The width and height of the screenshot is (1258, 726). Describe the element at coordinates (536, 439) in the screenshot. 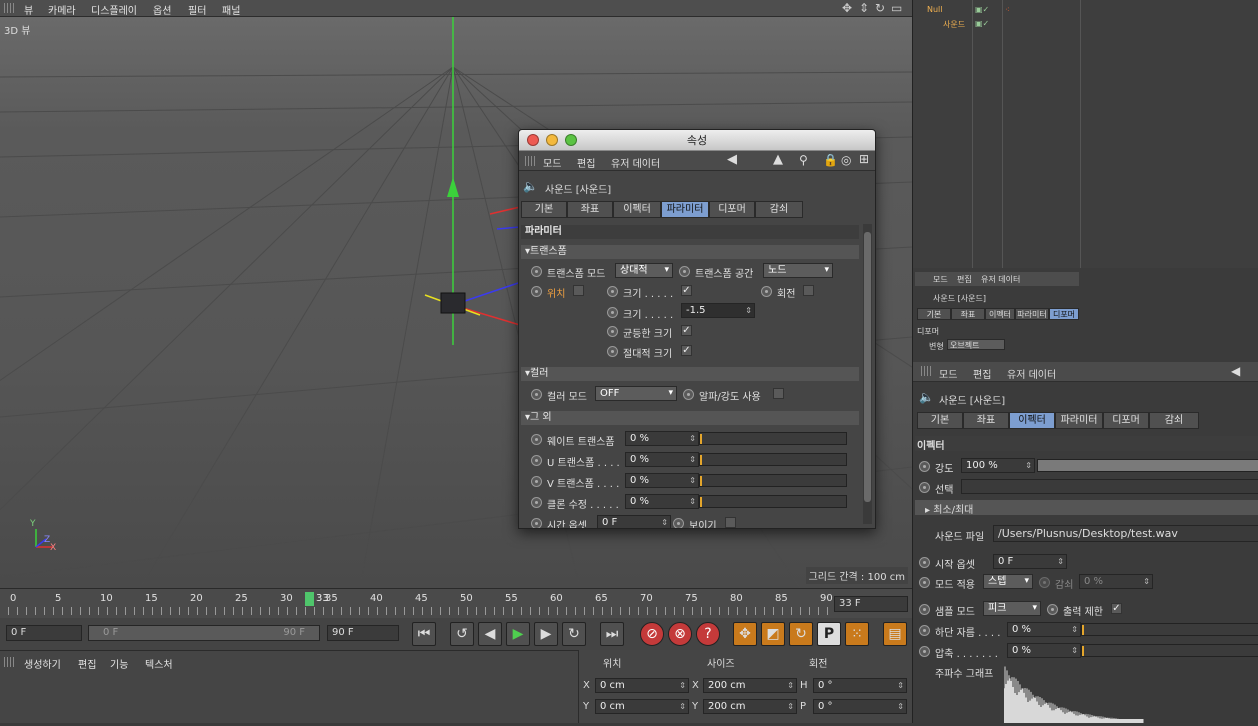

I see `weight-transform-radio` at that location.